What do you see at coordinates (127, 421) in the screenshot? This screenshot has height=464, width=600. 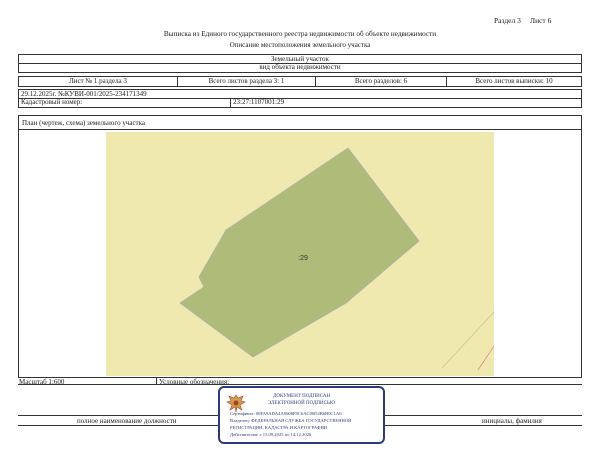 I see `position-caption: полное наименование должности` at bounding box center [127, 421].